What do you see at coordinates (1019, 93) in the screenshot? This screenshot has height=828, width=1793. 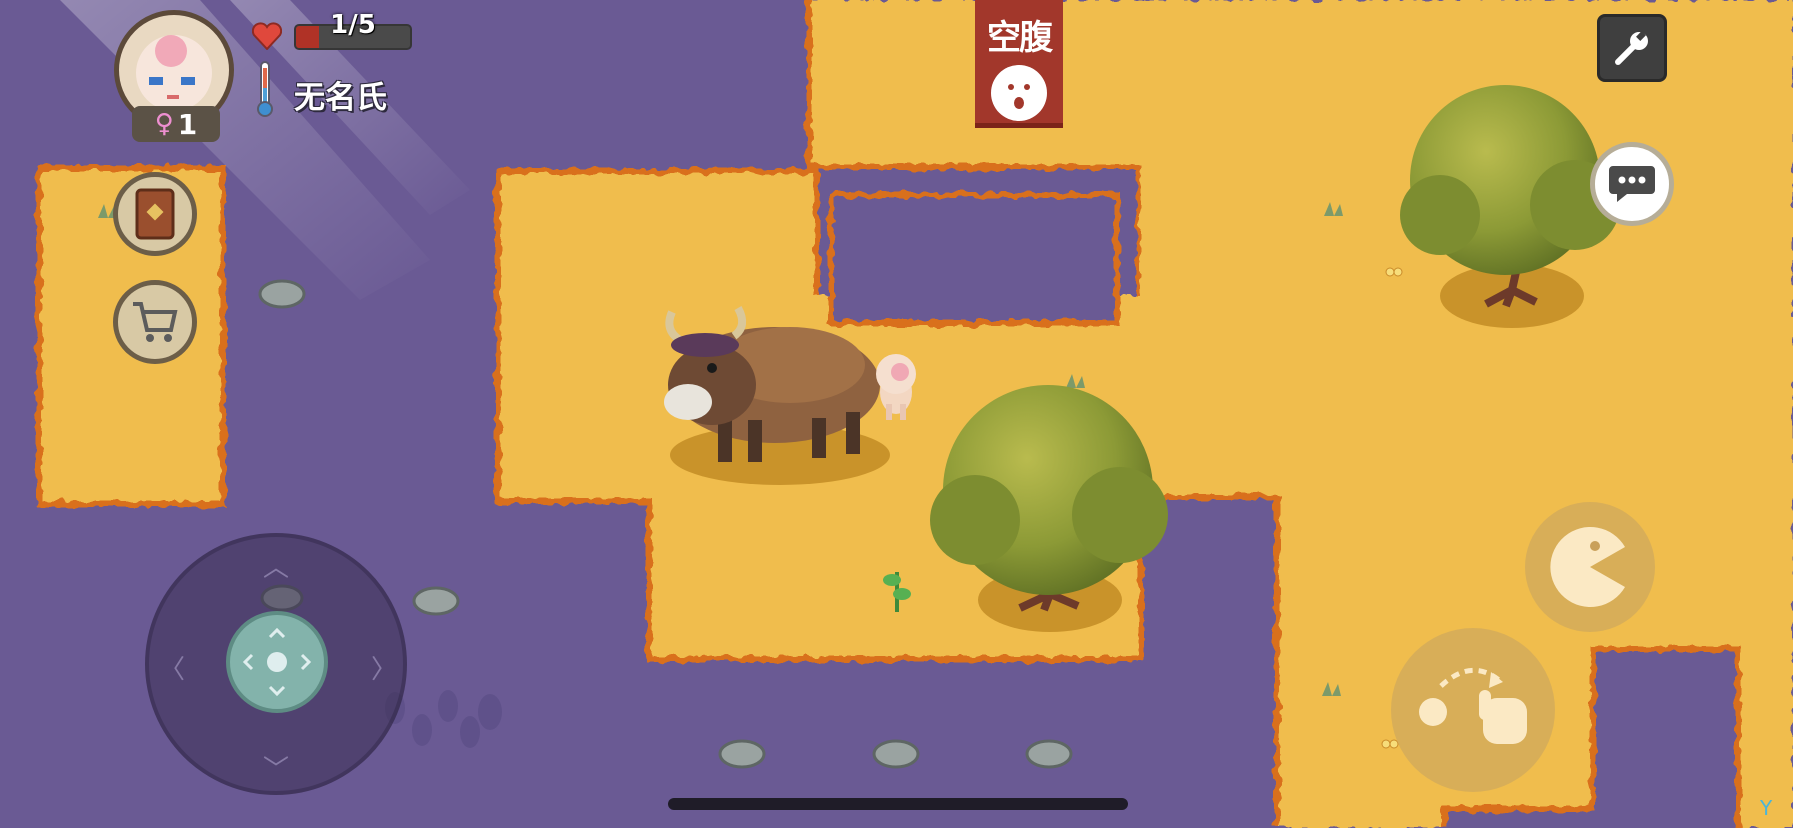 I see `sad-face-icon` at bounding box center [1019, 93].